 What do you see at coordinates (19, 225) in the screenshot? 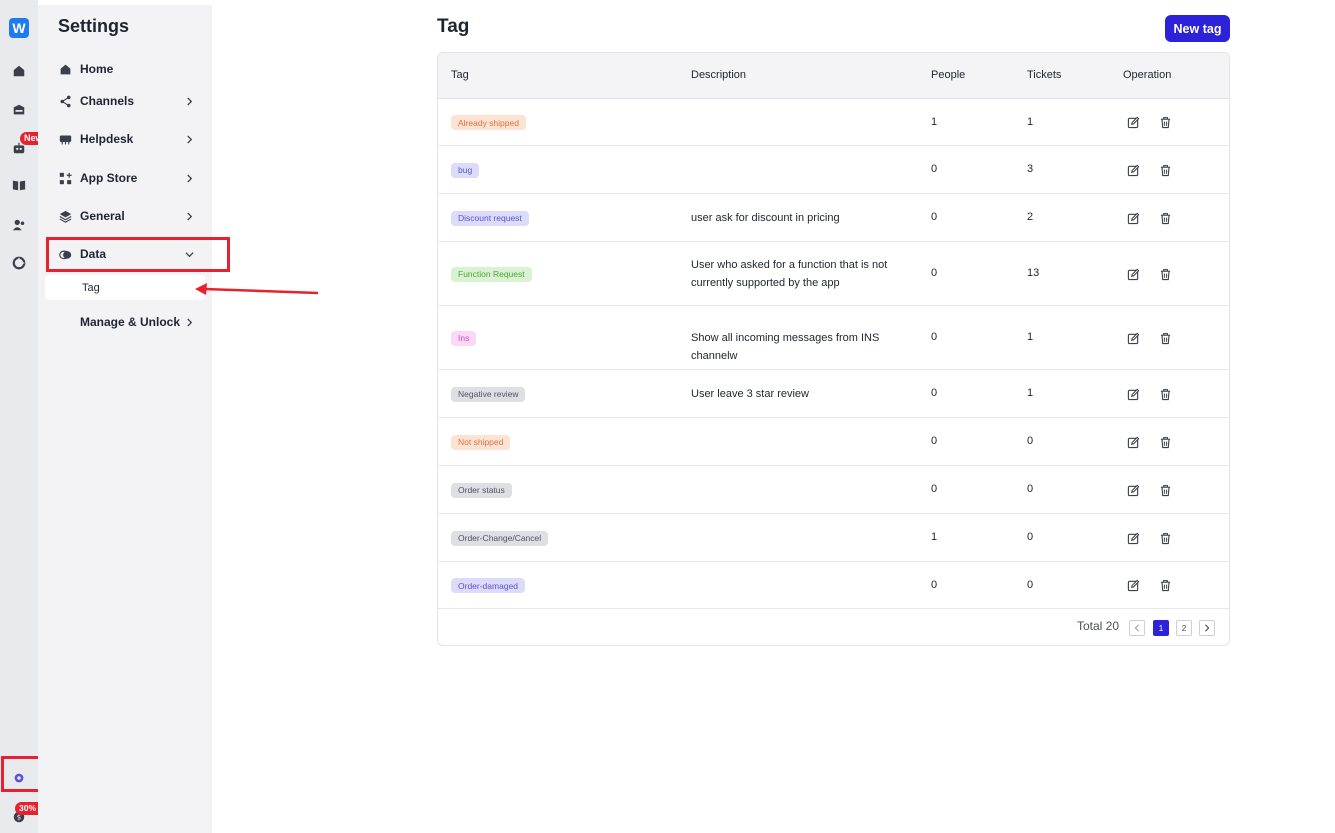
I see `users-icon` at bounding box center [19, 225].